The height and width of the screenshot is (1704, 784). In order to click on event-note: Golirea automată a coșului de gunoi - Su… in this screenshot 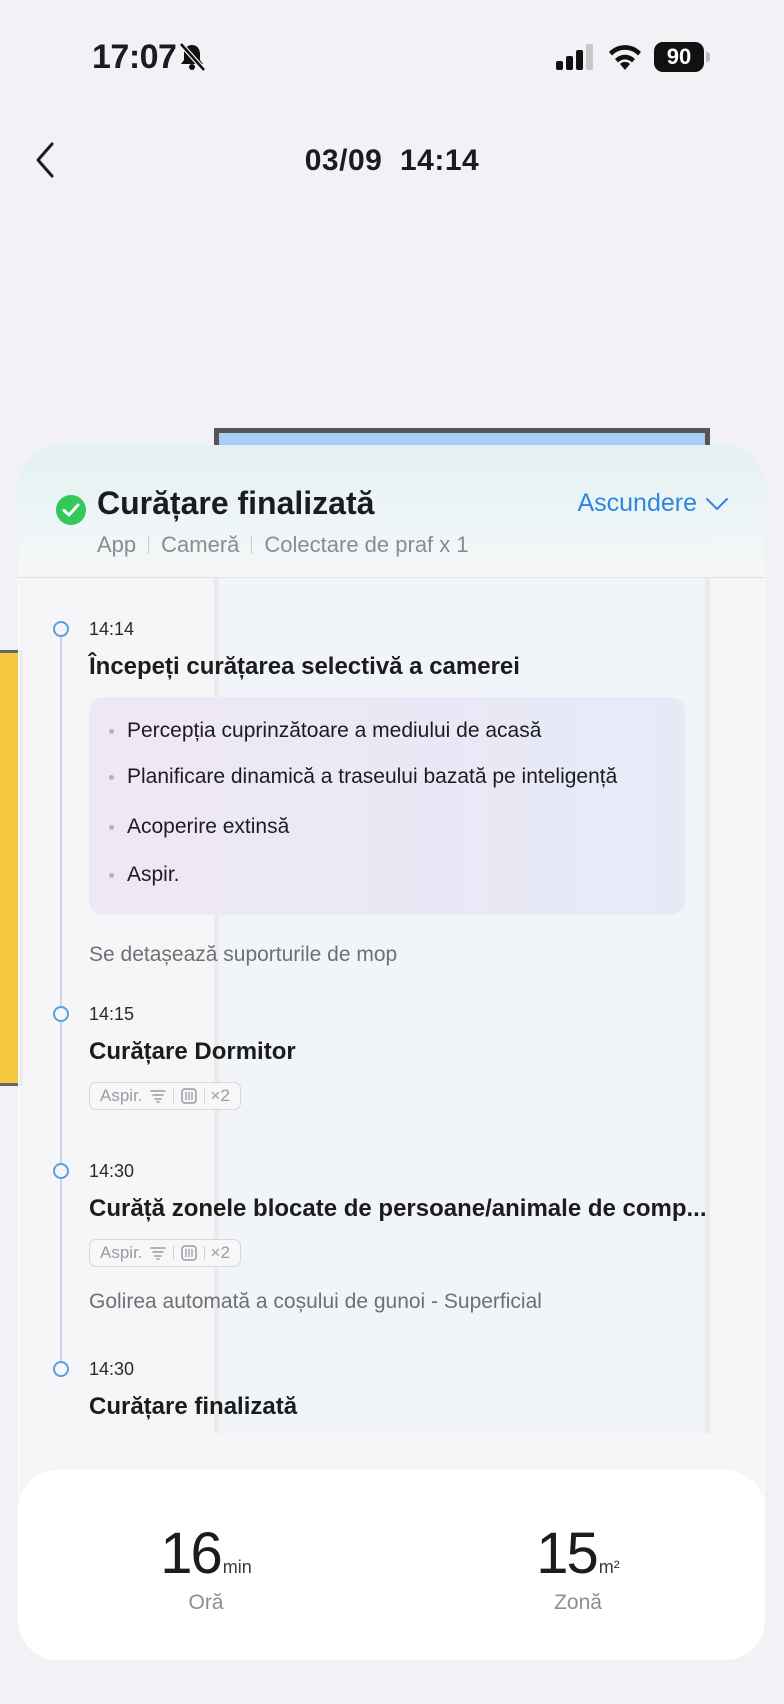, I will do `click(315, 1301)`.